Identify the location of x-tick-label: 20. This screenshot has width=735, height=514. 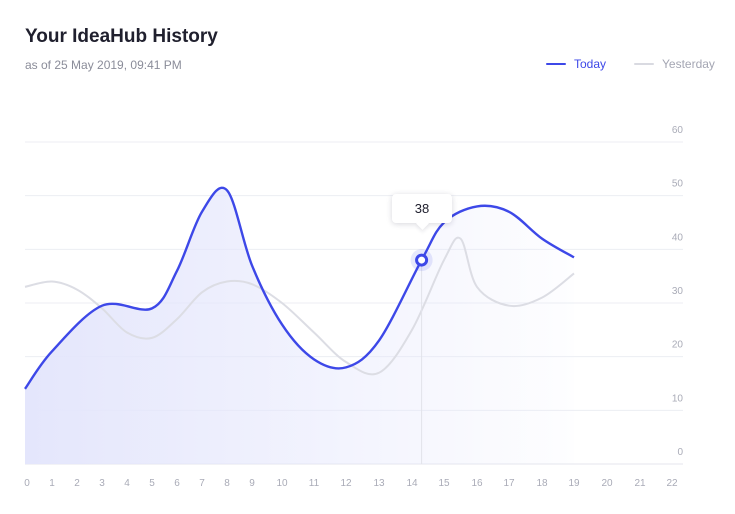
(607, 483).